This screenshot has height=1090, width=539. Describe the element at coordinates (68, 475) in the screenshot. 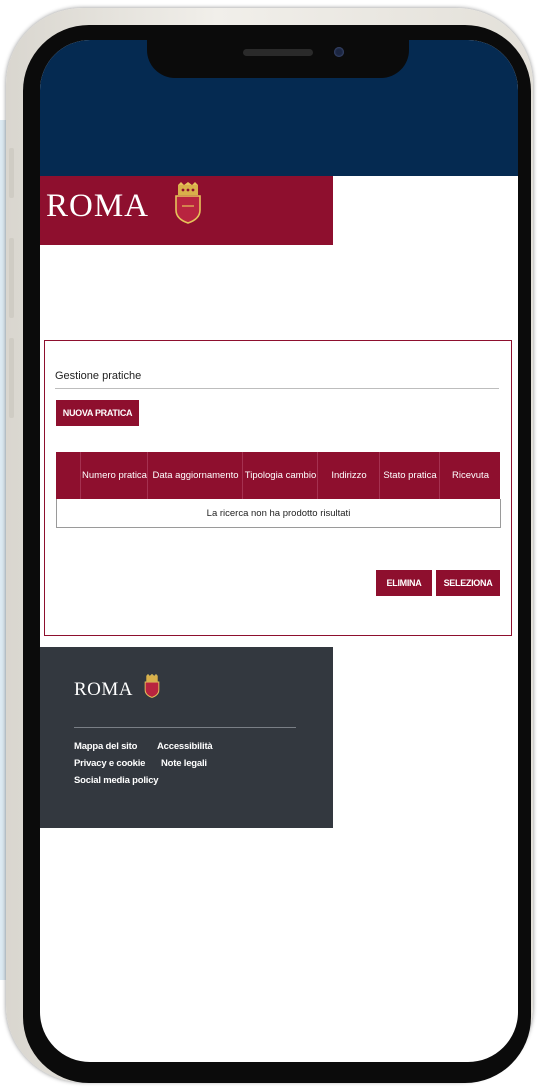

I see `column-header-select` at that location.